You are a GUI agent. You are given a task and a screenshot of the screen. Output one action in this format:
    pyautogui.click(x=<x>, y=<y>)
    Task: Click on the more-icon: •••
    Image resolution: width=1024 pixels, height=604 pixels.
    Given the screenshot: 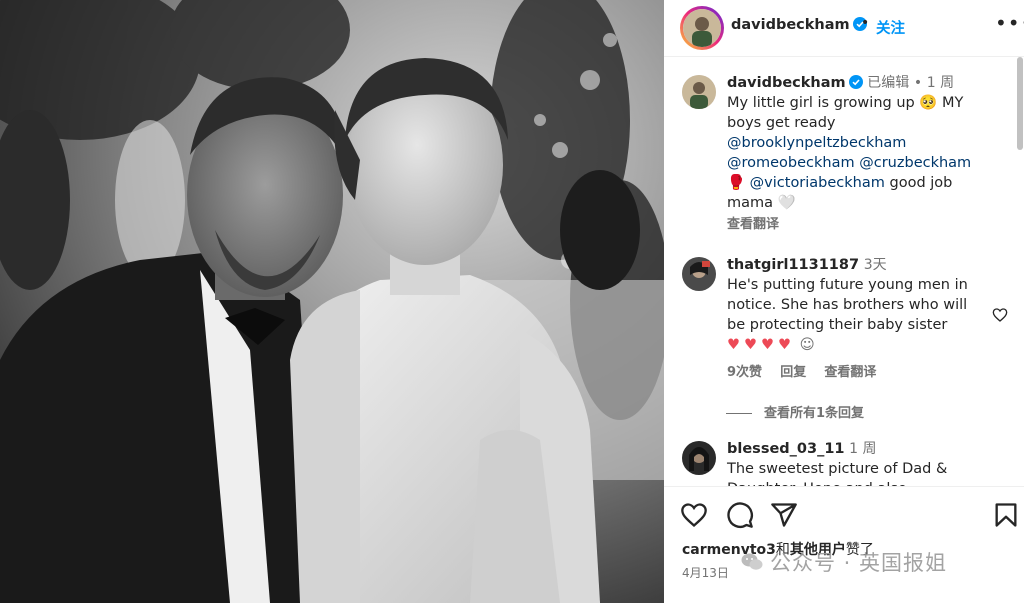 What is the action you would take?
    pyautogui.click(x=1009, y=23)
    